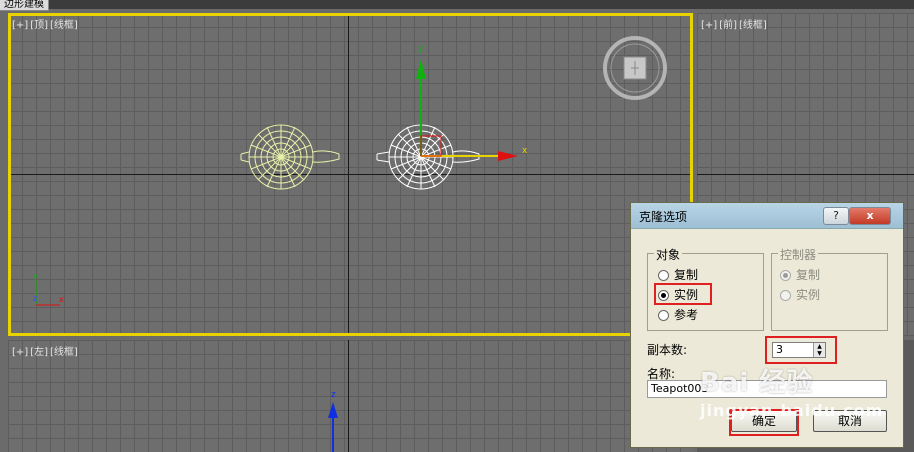 Image resolution: width=914 pixels, height=452 pixels. What do you see at coordinates (705, 288) in the screenshot?
I see `object-group: 对象 复制 实例 参考` at bounding box center [705, 288].